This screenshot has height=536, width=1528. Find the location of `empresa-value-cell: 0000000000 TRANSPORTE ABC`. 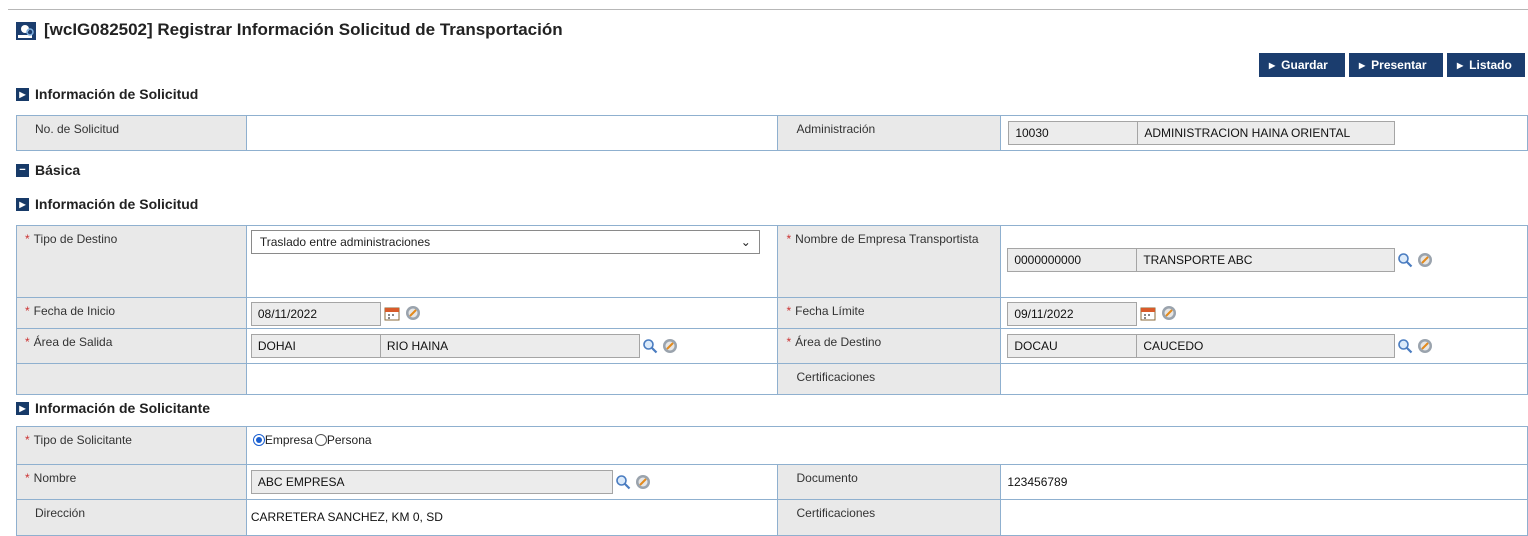

empresa-value-cell: 0000000000 TRANSPORTE ABC is located at coordinates (1264, 261).